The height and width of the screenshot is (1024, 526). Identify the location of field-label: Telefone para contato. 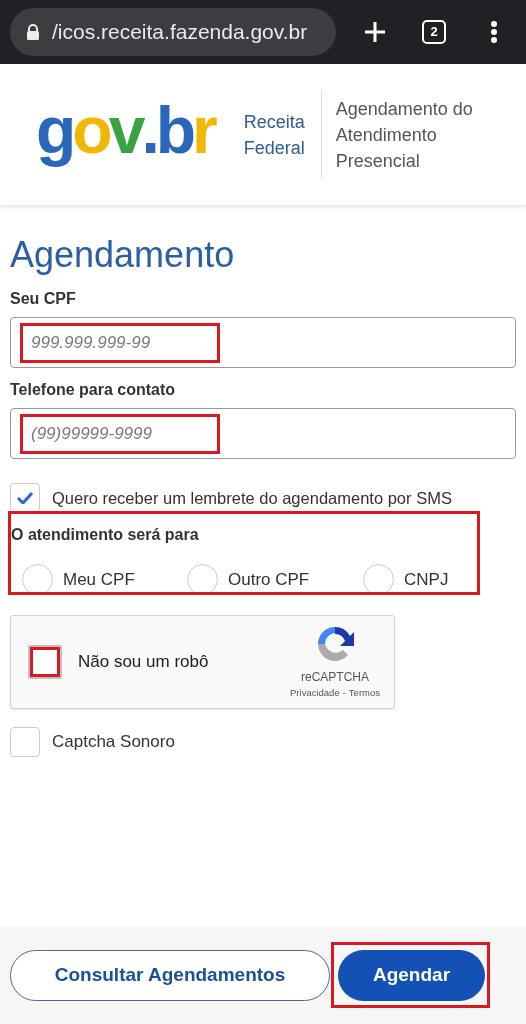
(93, 390).